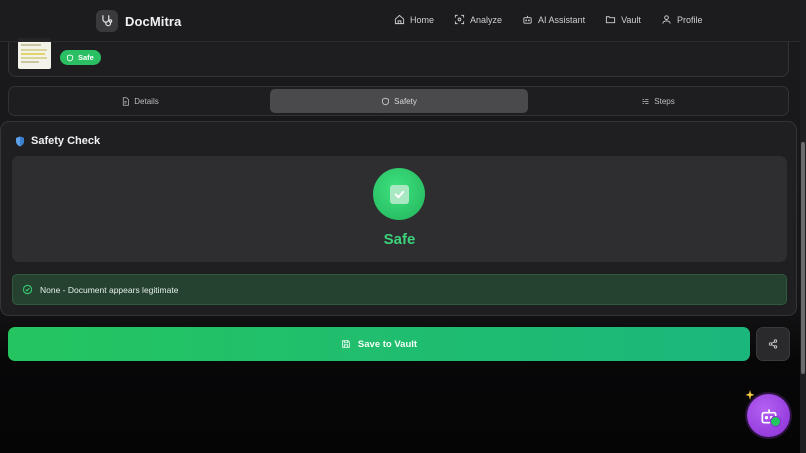 This screenshot has width=806, height=453. I want to click on panel-title: Safety Check, so click(57, 141).